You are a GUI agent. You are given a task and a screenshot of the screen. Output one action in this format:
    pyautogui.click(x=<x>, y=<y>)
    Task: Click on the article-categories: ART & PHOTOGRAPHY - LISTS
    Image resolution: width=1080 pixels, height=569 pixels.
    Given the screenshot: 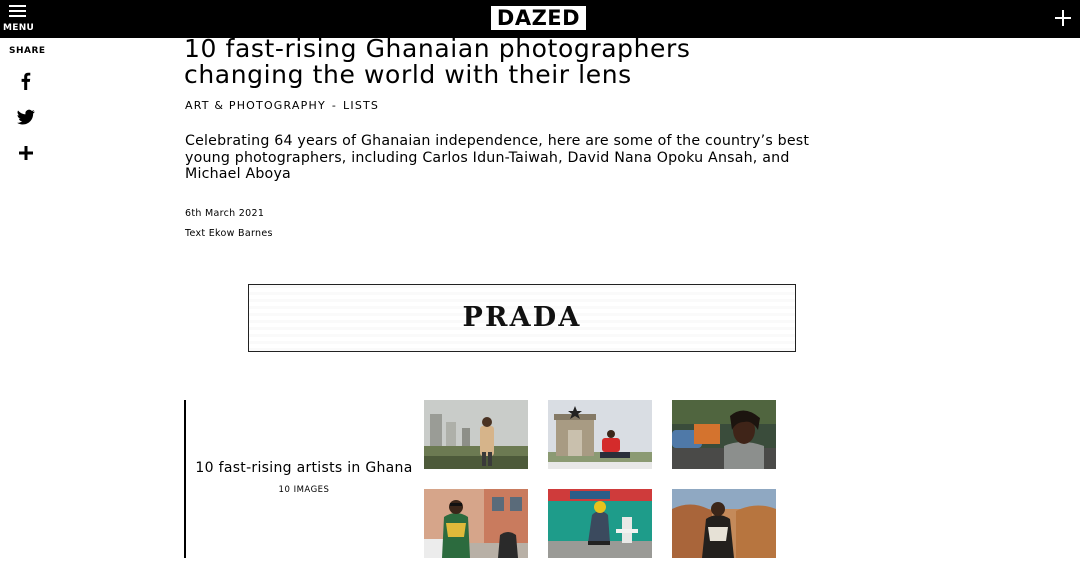 What is the action you would take?
    pyautogui.click(x=282, y=105)
    